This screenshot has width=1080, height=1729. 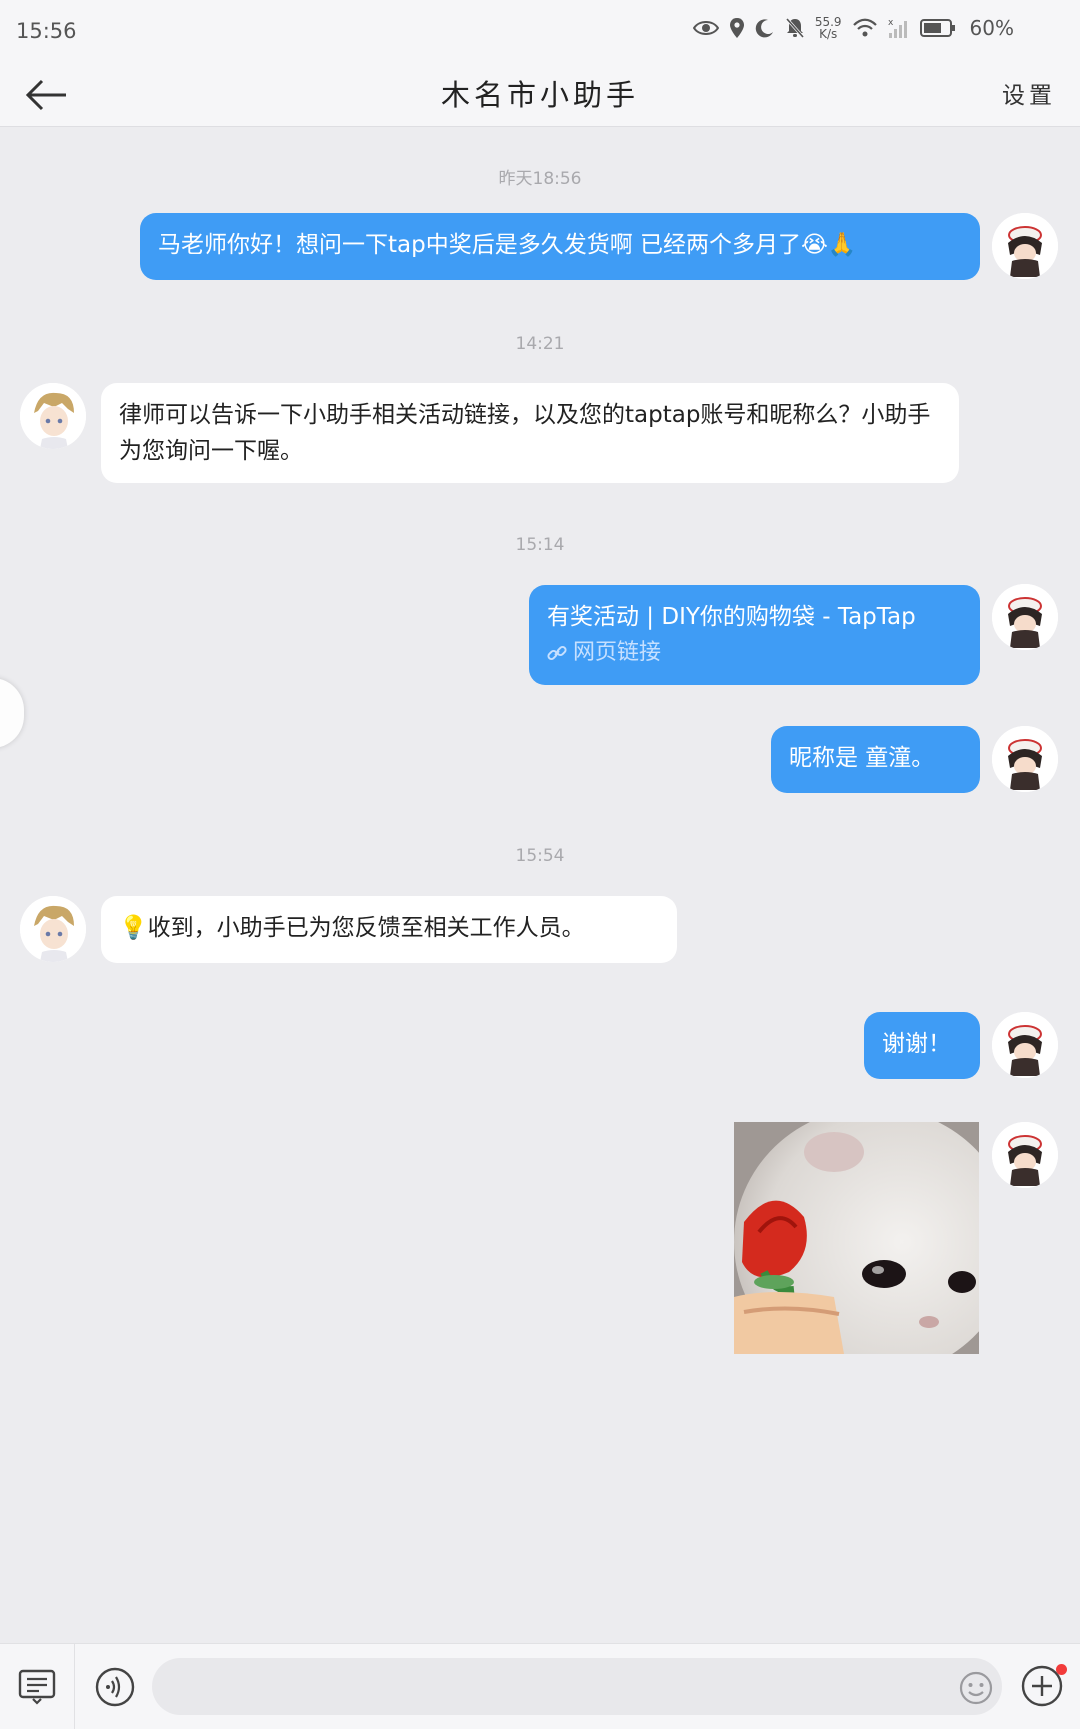 What do you see at coordinates (862, 758) in the screenshot?
I see `message-text: 昵称是 童潼。` at bounding box center [862, 758].